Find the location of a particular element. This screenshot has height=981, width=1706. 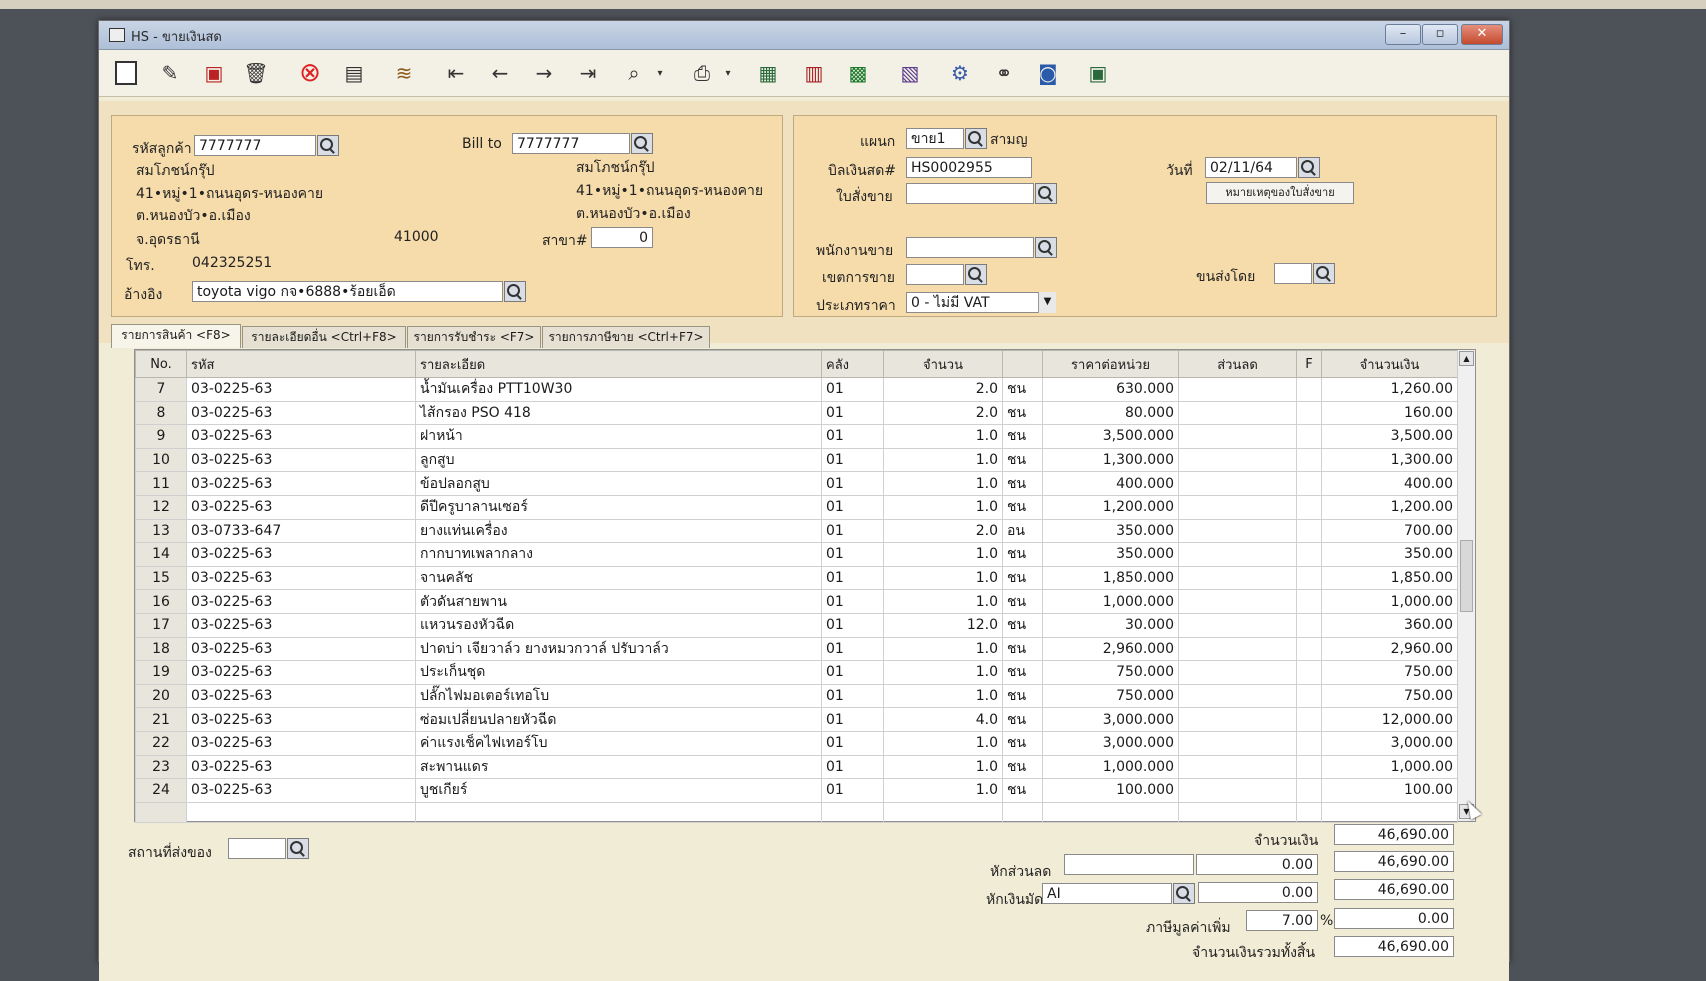

tab-sales-tax: รายการภาษีขาย <Ctrl+F7> is located at coordinates (626, 337).